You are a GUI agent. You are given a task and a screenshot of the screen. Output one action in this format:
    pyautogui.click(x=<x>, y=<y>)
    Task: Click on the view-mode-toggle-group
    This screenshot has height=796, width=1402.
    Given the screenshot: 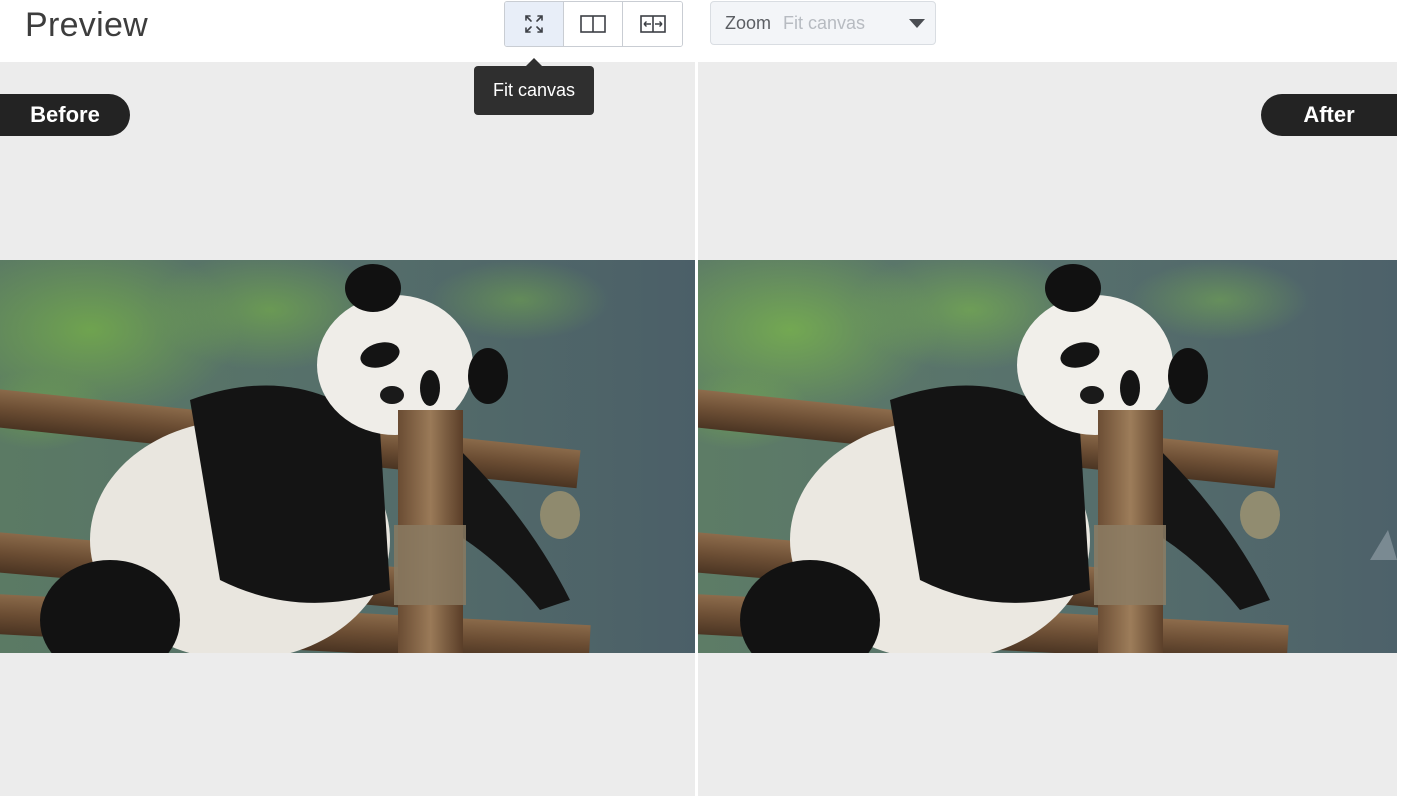 What is the action you would take?
    pyautogui.click(x=593, y=24)
    